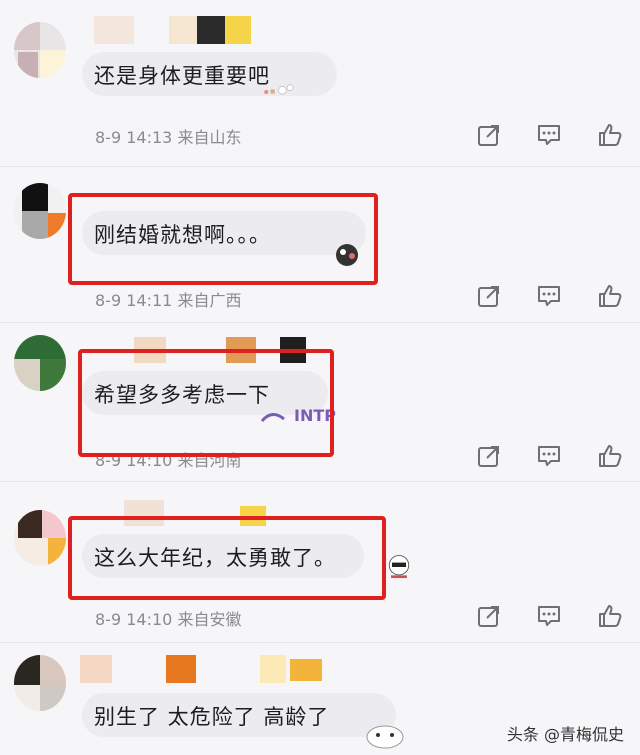 This screenshot has height=755, width=640. What do you see at coordinates (182, 76) in the screenshot?
I see `comment-text: 还是身体更重要吧` at bounding box center [182, 76].